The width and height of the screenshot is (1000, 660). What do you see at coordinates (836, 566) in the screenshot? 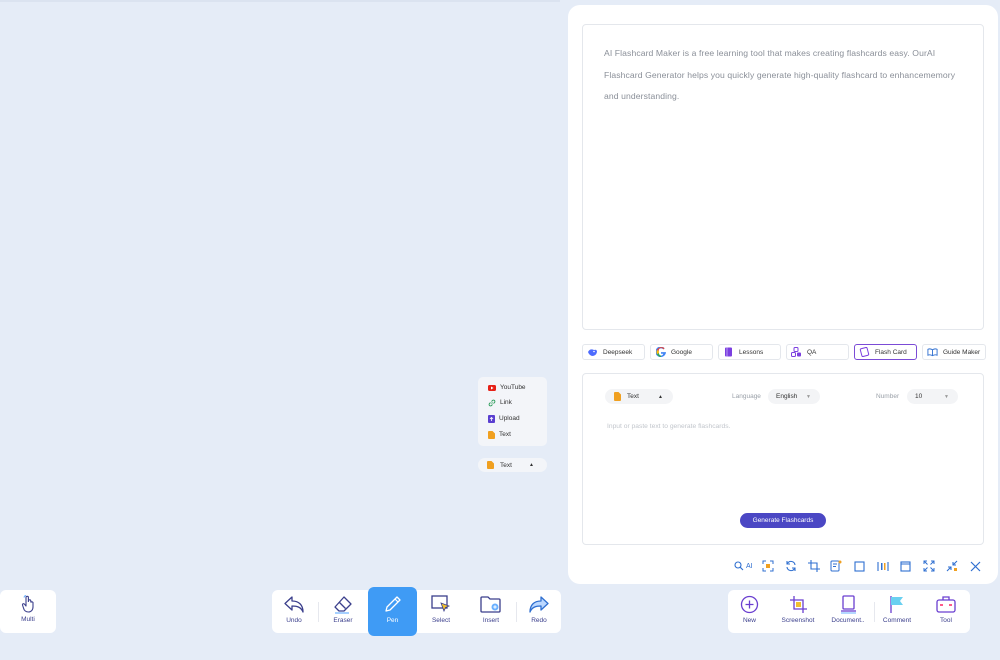
I see `edit-document-button` at bounding box center [836, 566].